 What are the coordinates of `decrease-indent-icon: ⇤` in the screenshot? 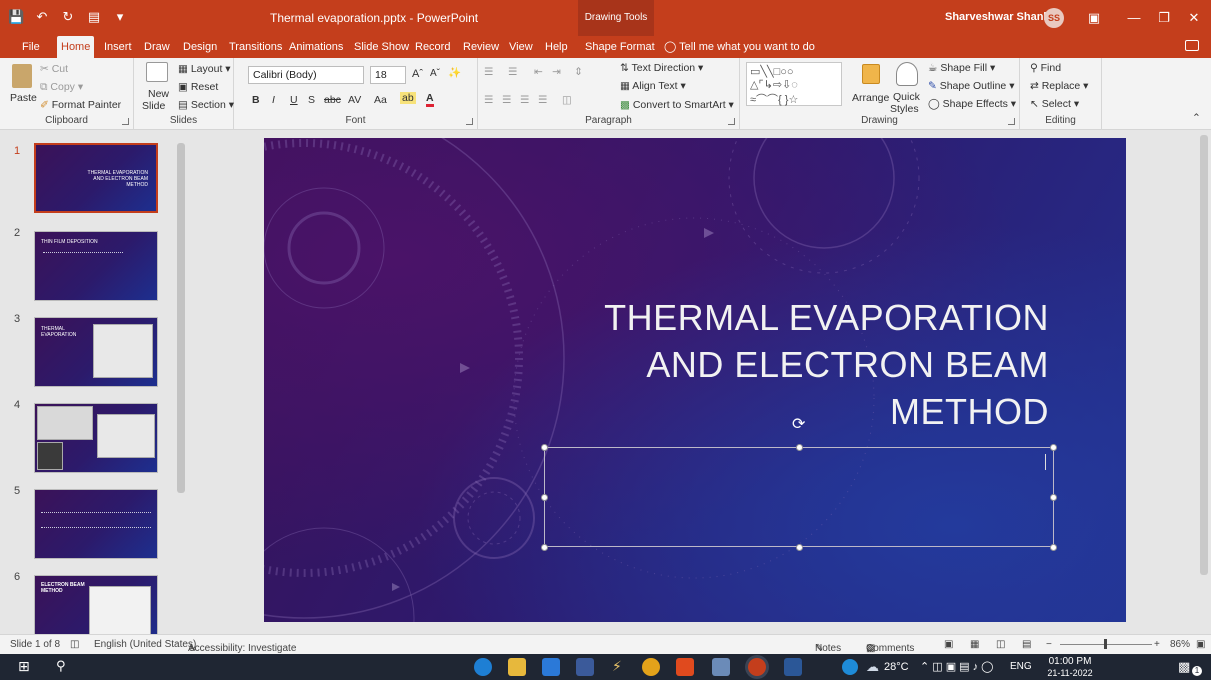 It's located at (538, 72).